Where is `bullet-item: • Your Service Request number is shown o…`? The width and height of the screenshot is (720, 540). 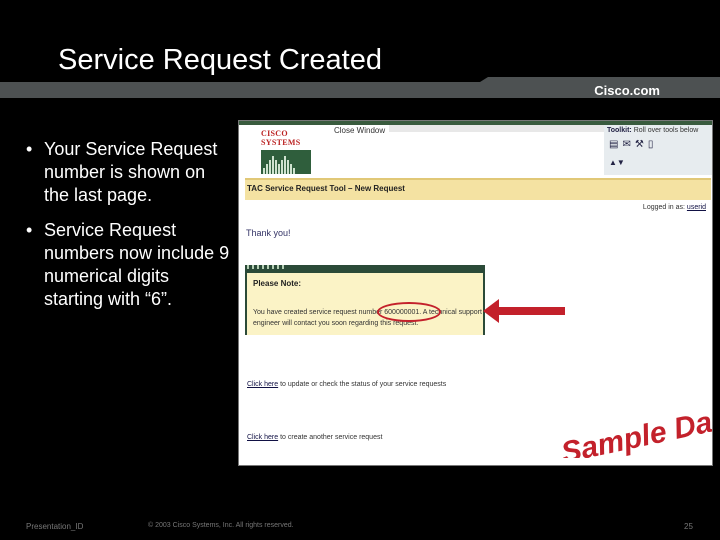
bullet-item: • Your Service Request number is shown o… is located at coordinates (128, 172).